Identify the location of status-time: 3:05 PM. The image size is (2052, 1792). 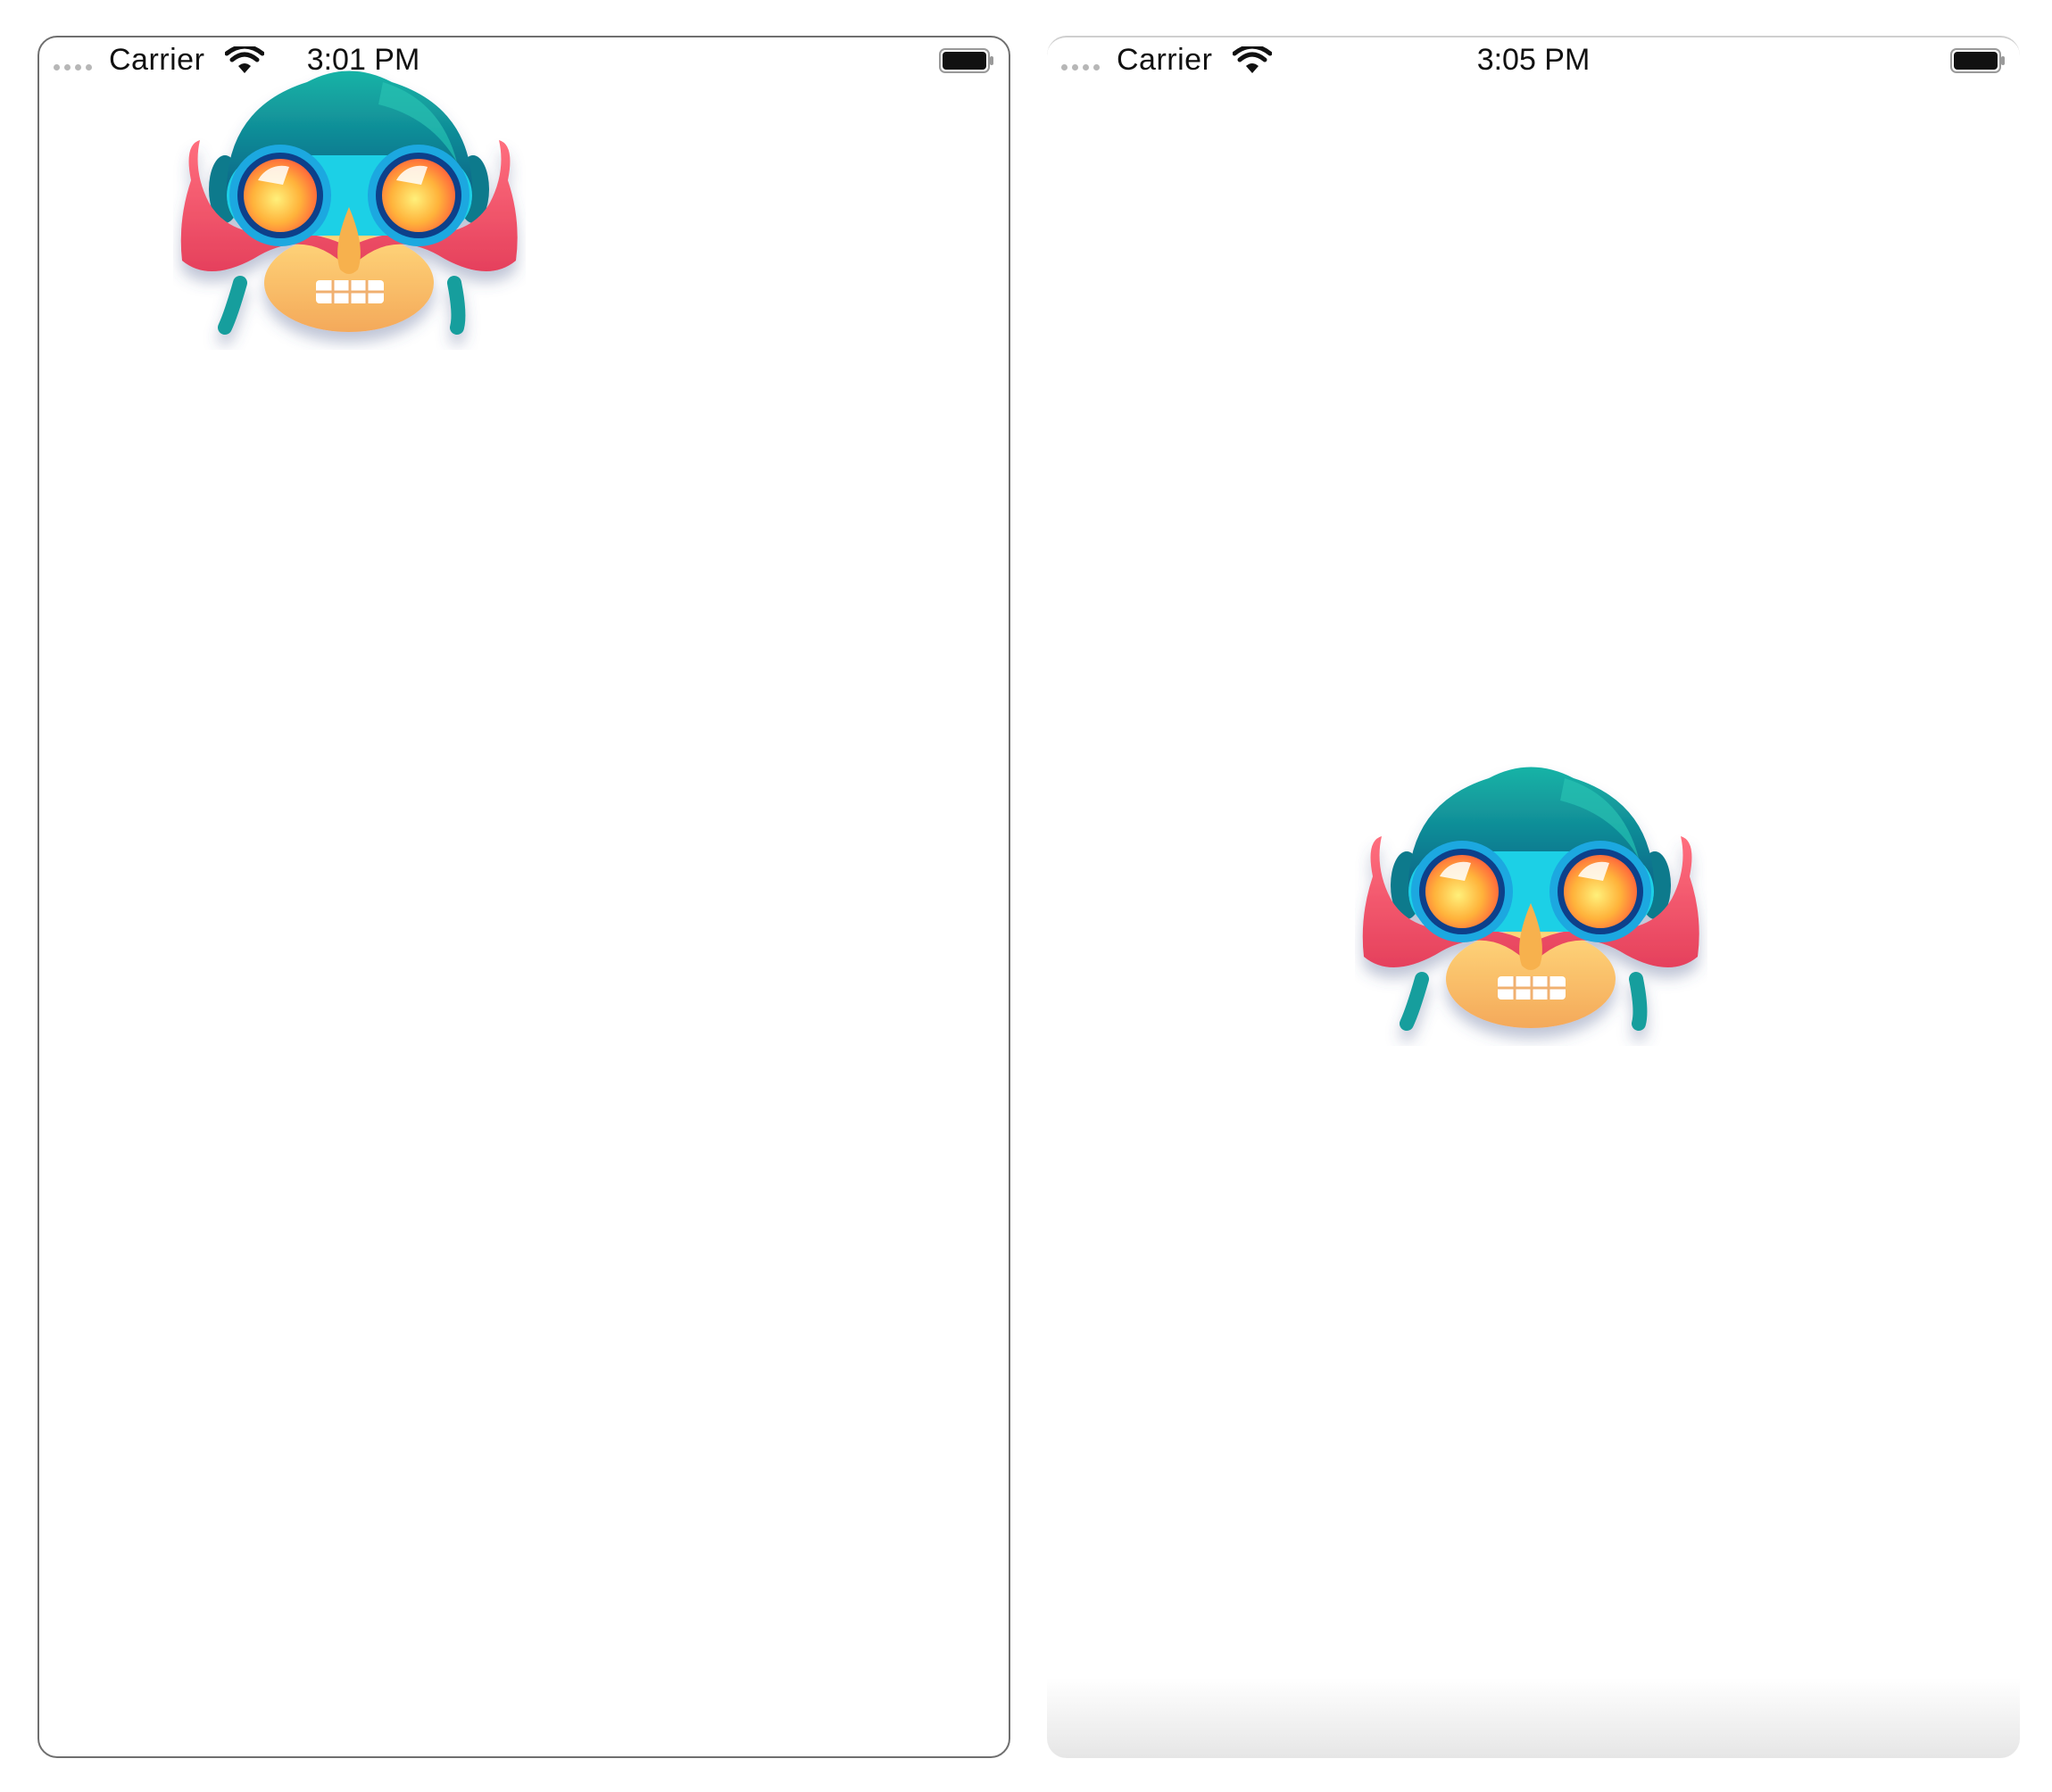
(1534, 60).